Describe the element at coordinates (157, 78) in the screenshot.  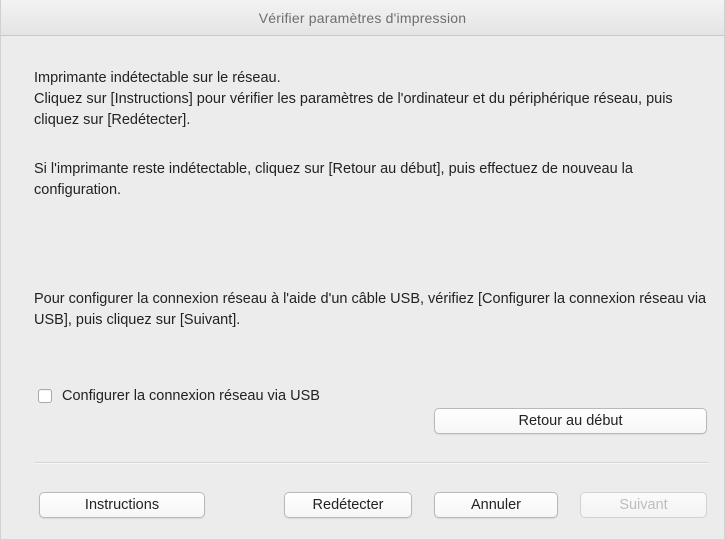
I see `message-line-not-detected: Imprimante indétectable sur le réseau.` at that location.